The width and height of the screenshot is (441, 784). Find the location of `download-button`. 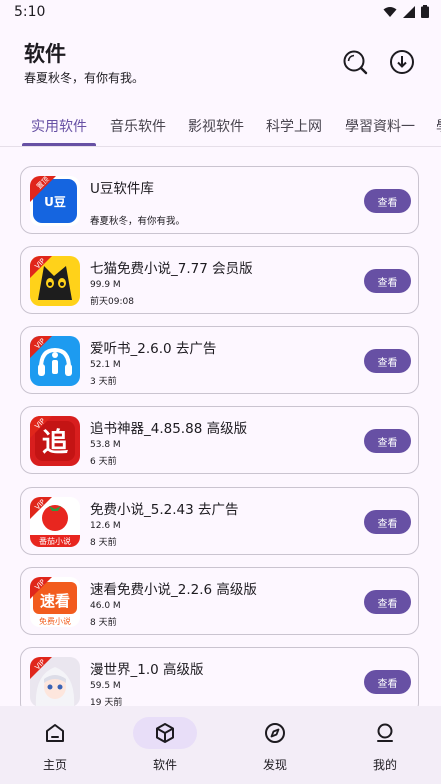

download-button is located at coordinates (402, 62).